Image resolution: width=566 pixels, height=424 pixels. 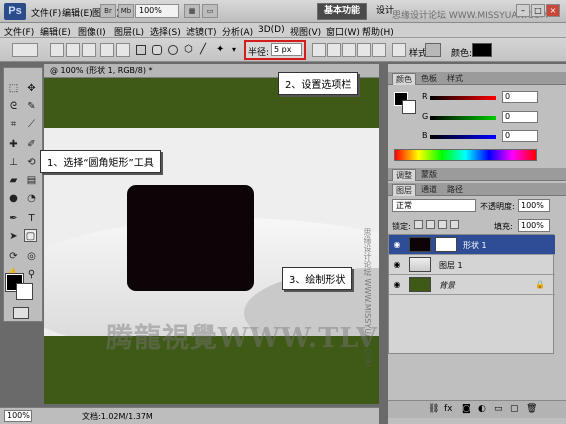 I want to click on geometry-options-icon: ▾, so click(x=237, y=50).